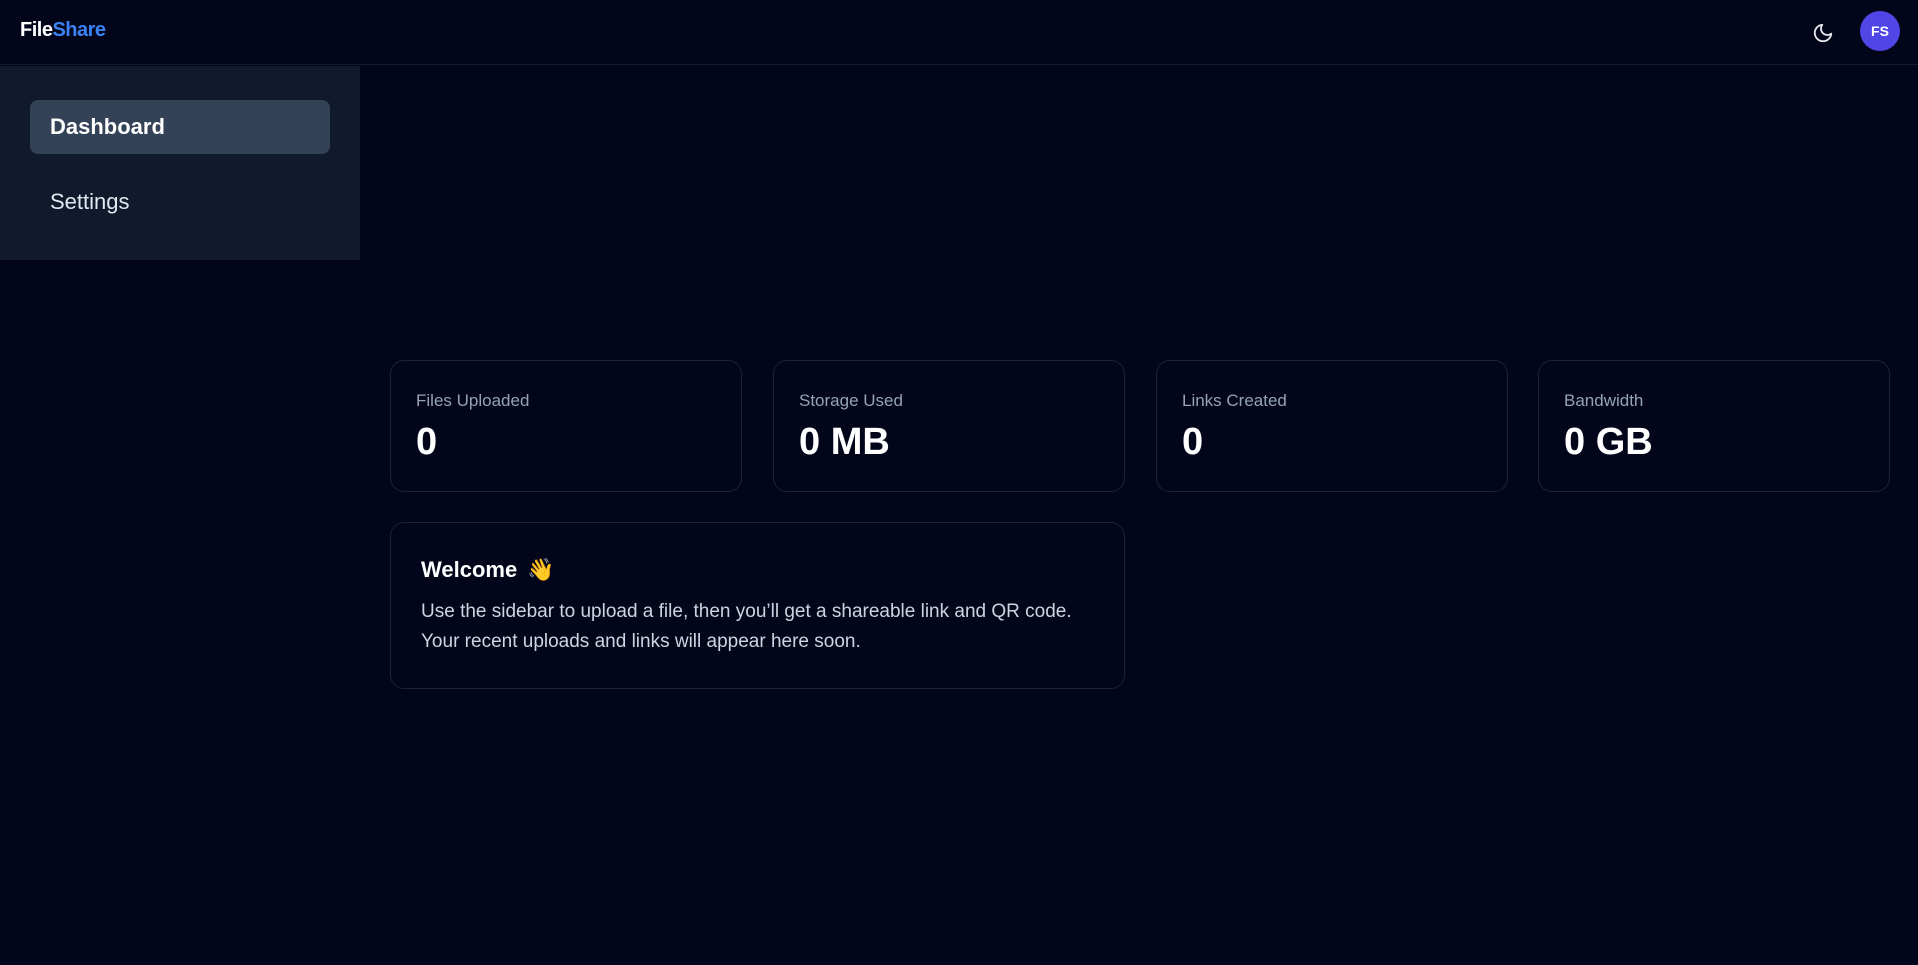 The height and width of the screenshot is (965, 1918). What do you see at coordinates (180, 127) in the screenshot?
I see `sidebar-item-dashboard: Dashboard` at bounding box center [180, 127].